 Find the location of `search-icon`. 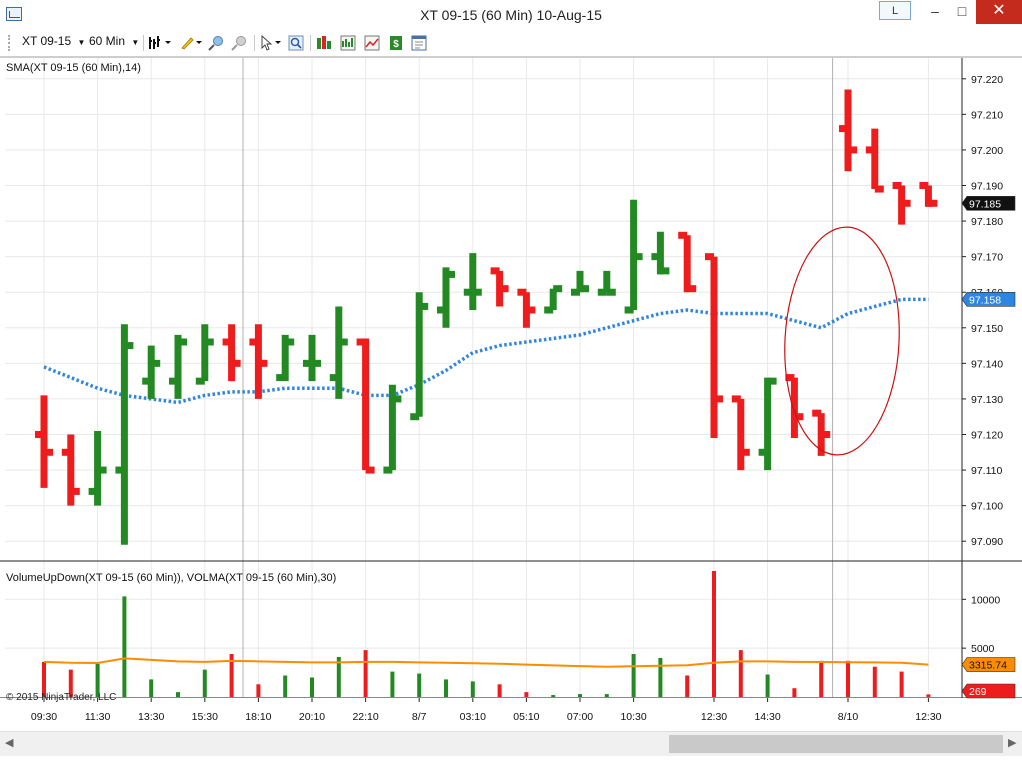

search-icon is located at coordinates (296, 43).